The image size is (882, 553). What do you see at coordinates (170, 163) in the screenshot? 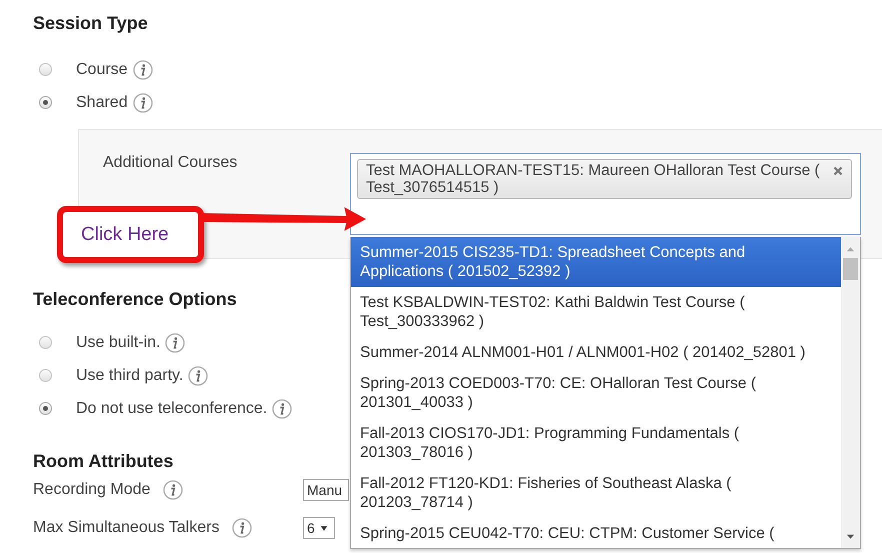
I see `field-label: Additional Courses` at bounding box center [170, 163].